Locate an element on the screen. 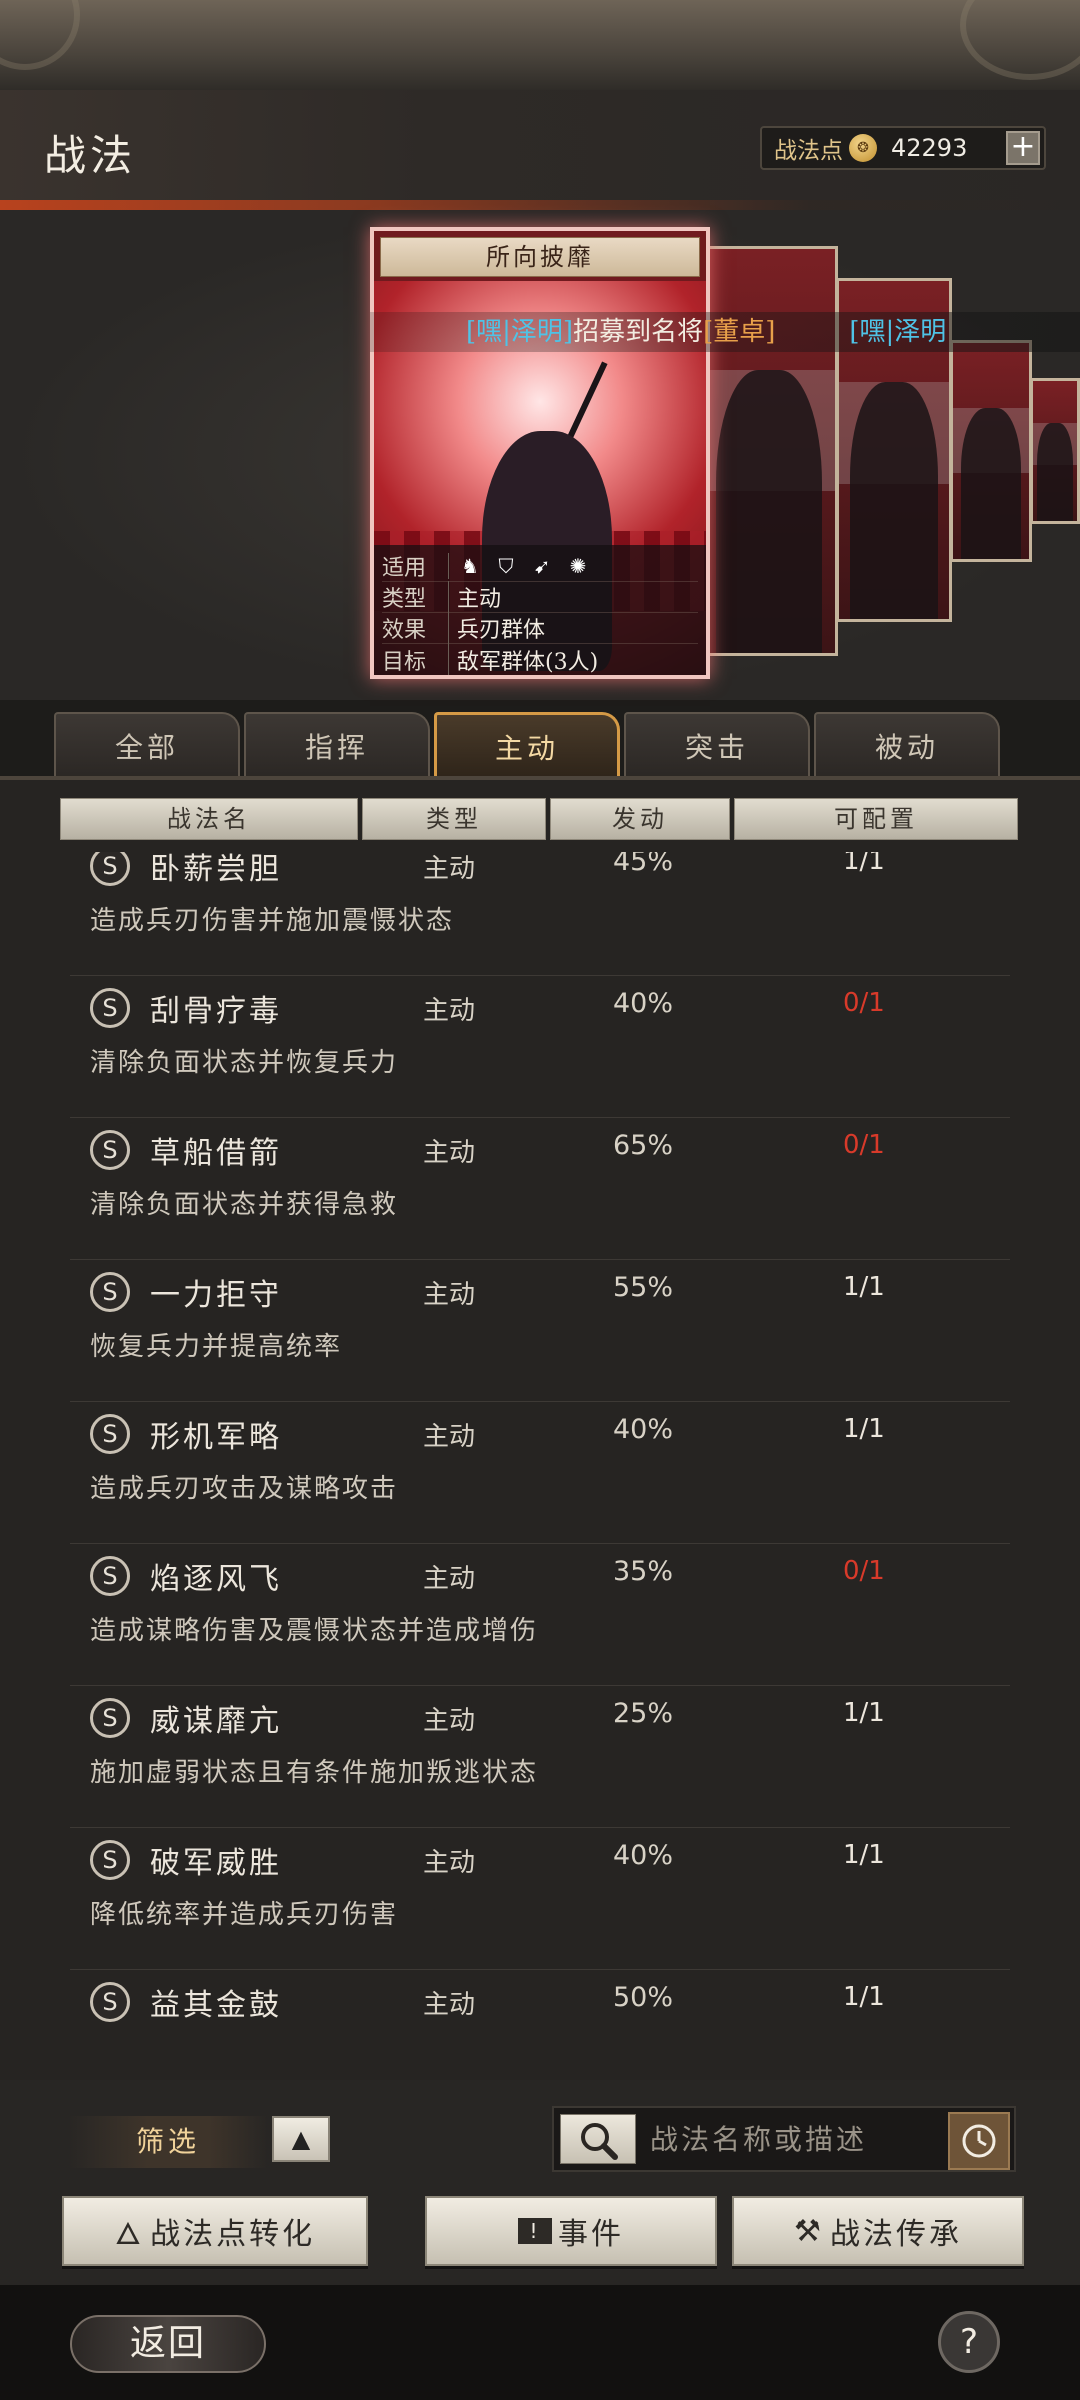  tactic-row: S 益其金鼓 主动 50% 1/1 is located at coordinates (540, 2025).